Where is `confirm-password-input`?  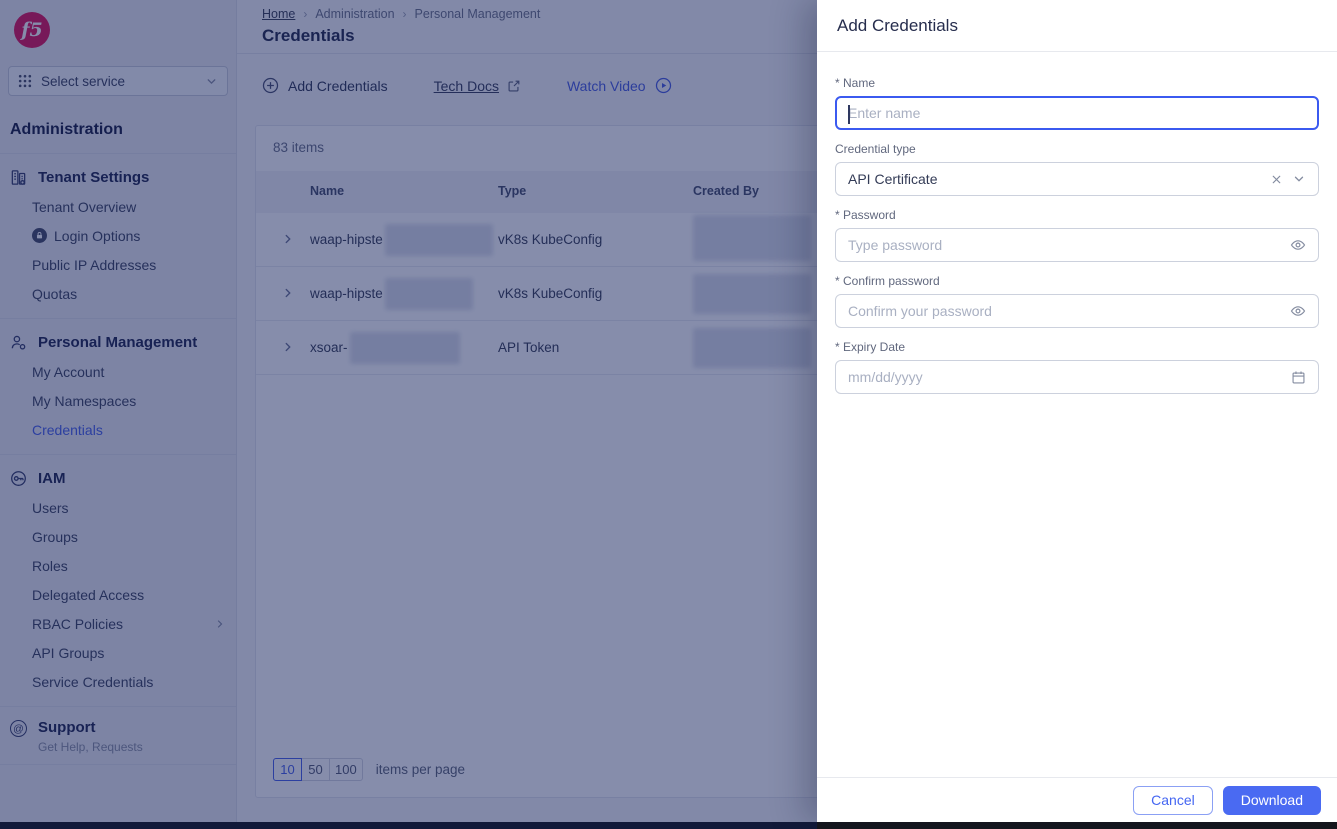
confirm-password-input is located at coordinates (1069, 311).